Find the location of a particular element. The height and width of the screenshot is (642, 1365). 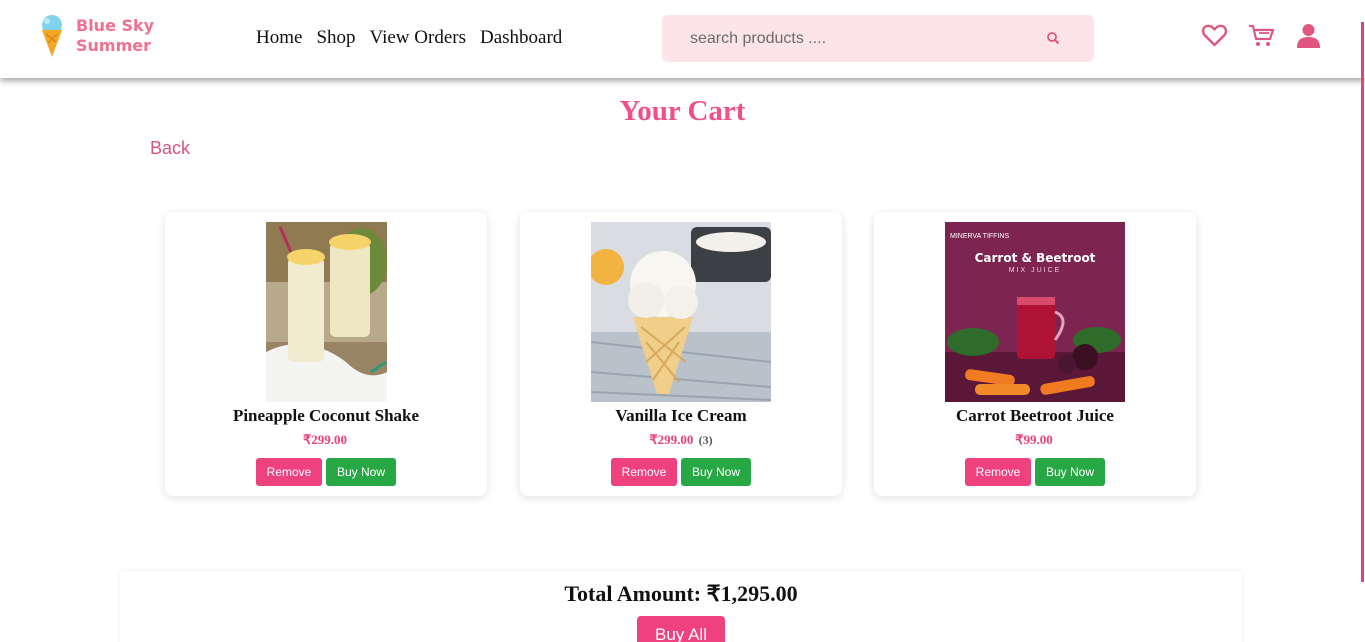

image-title-text: Carrot & Beetroot is located at coordinates (1035, 258).